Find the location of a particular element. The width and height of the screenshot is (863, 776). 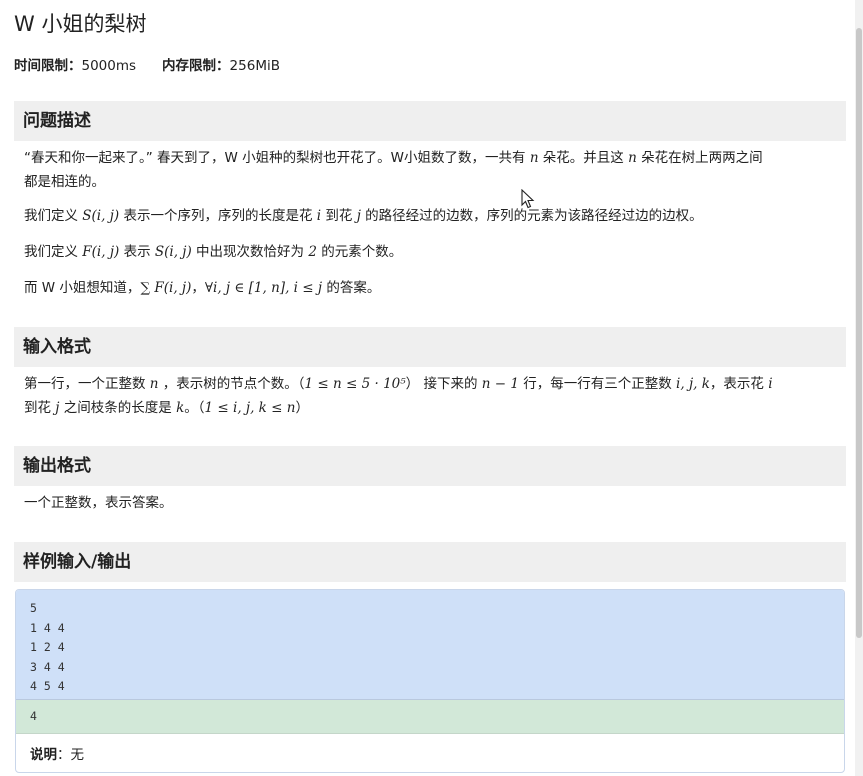

sample-heading: 样例输入/输出 is located at coordinates (430, 562).